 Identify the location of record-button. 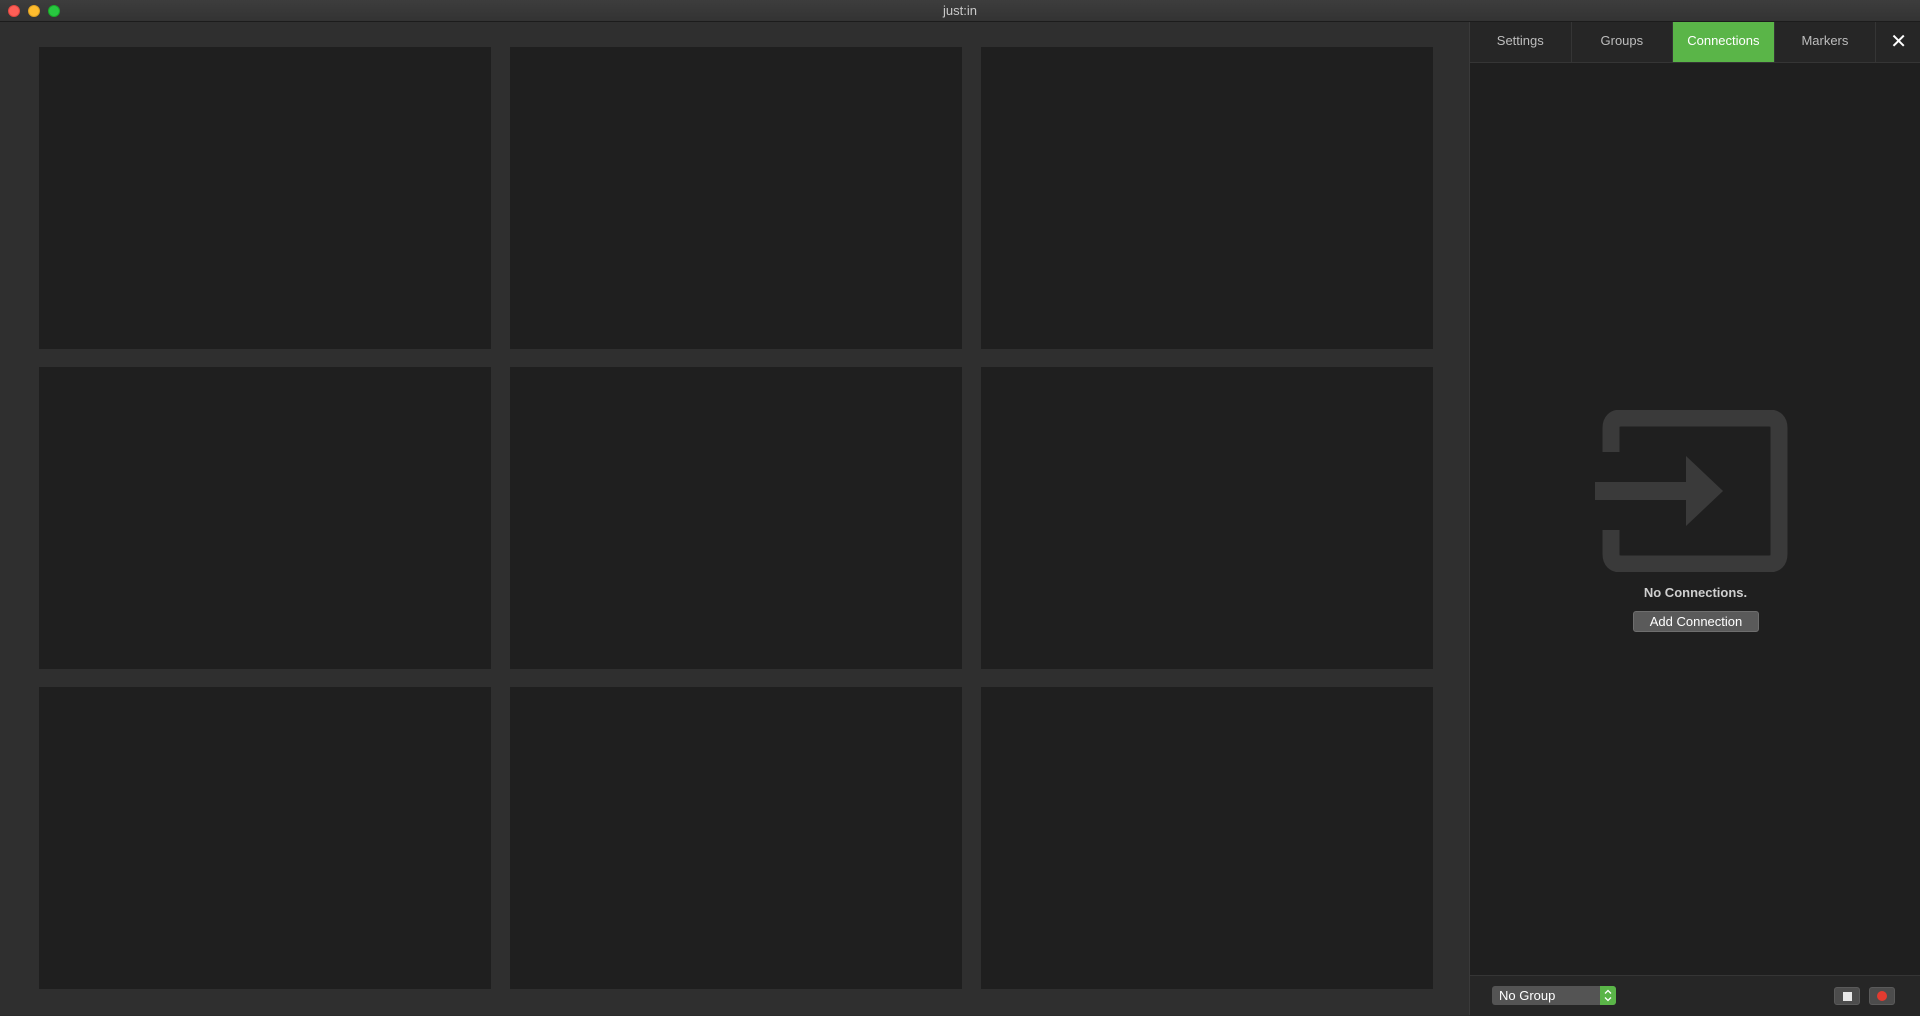
(1882, 996).